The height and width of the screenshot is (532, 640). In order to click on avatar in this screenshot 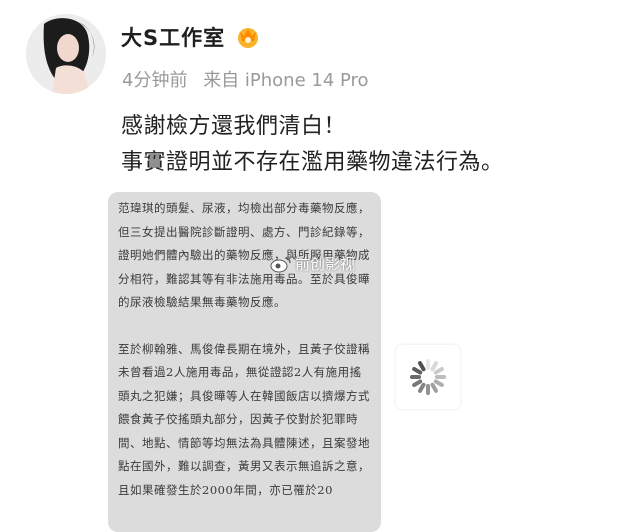, I will do `click(66, 54)`.